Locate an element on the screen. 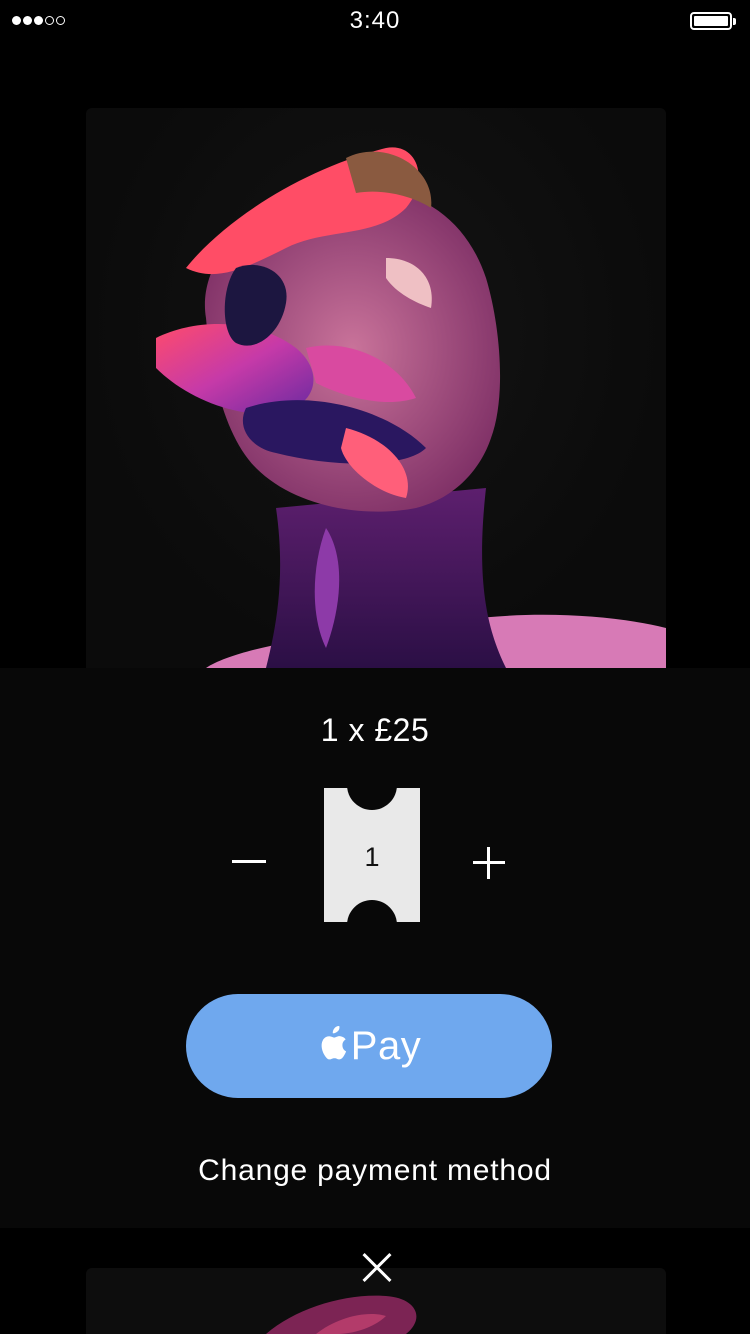 This screenshot has height=1334, width=750. battery-fill is located at coordinates (711, 21).